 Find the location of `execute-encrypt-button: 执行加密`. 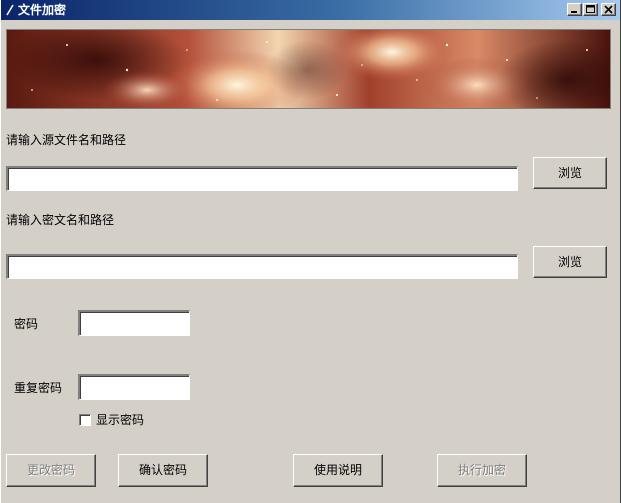

execute-encrypt-button: 执行加密 is located at coordinates (482, 470).